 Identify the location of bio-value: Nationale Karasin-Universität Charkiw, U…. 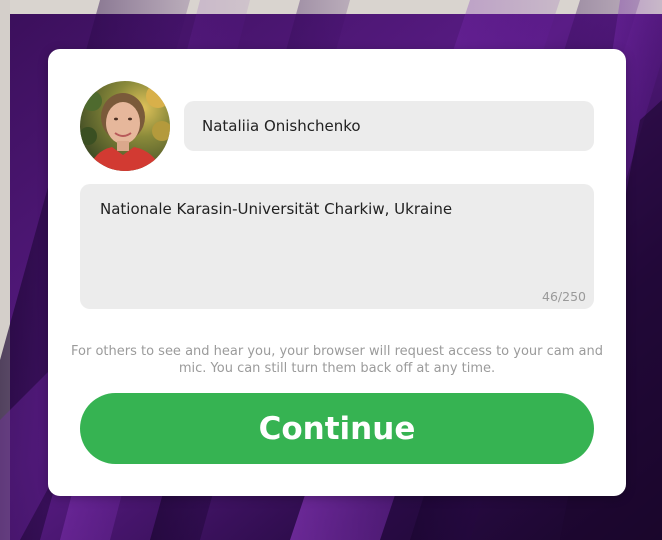
(276, 209).